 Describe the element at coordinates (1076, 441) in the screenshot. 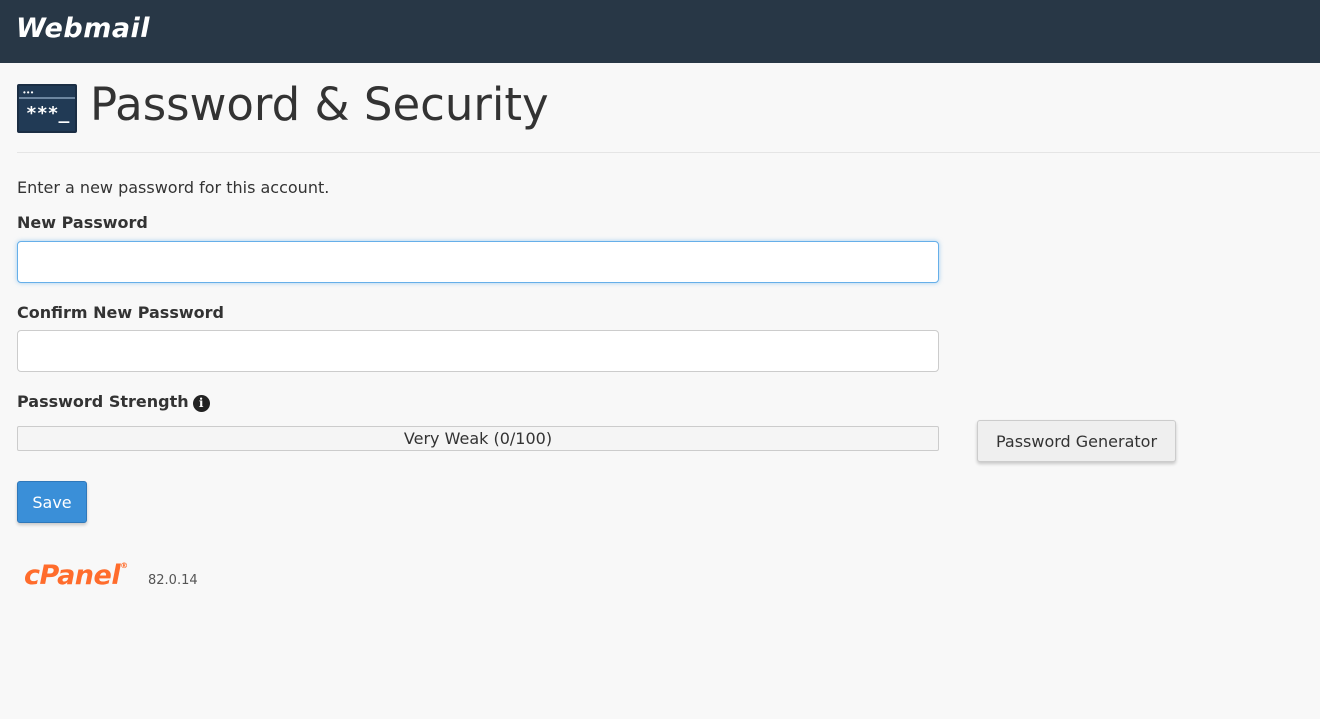

I see `password-generator-button: Password Generator` at that location.